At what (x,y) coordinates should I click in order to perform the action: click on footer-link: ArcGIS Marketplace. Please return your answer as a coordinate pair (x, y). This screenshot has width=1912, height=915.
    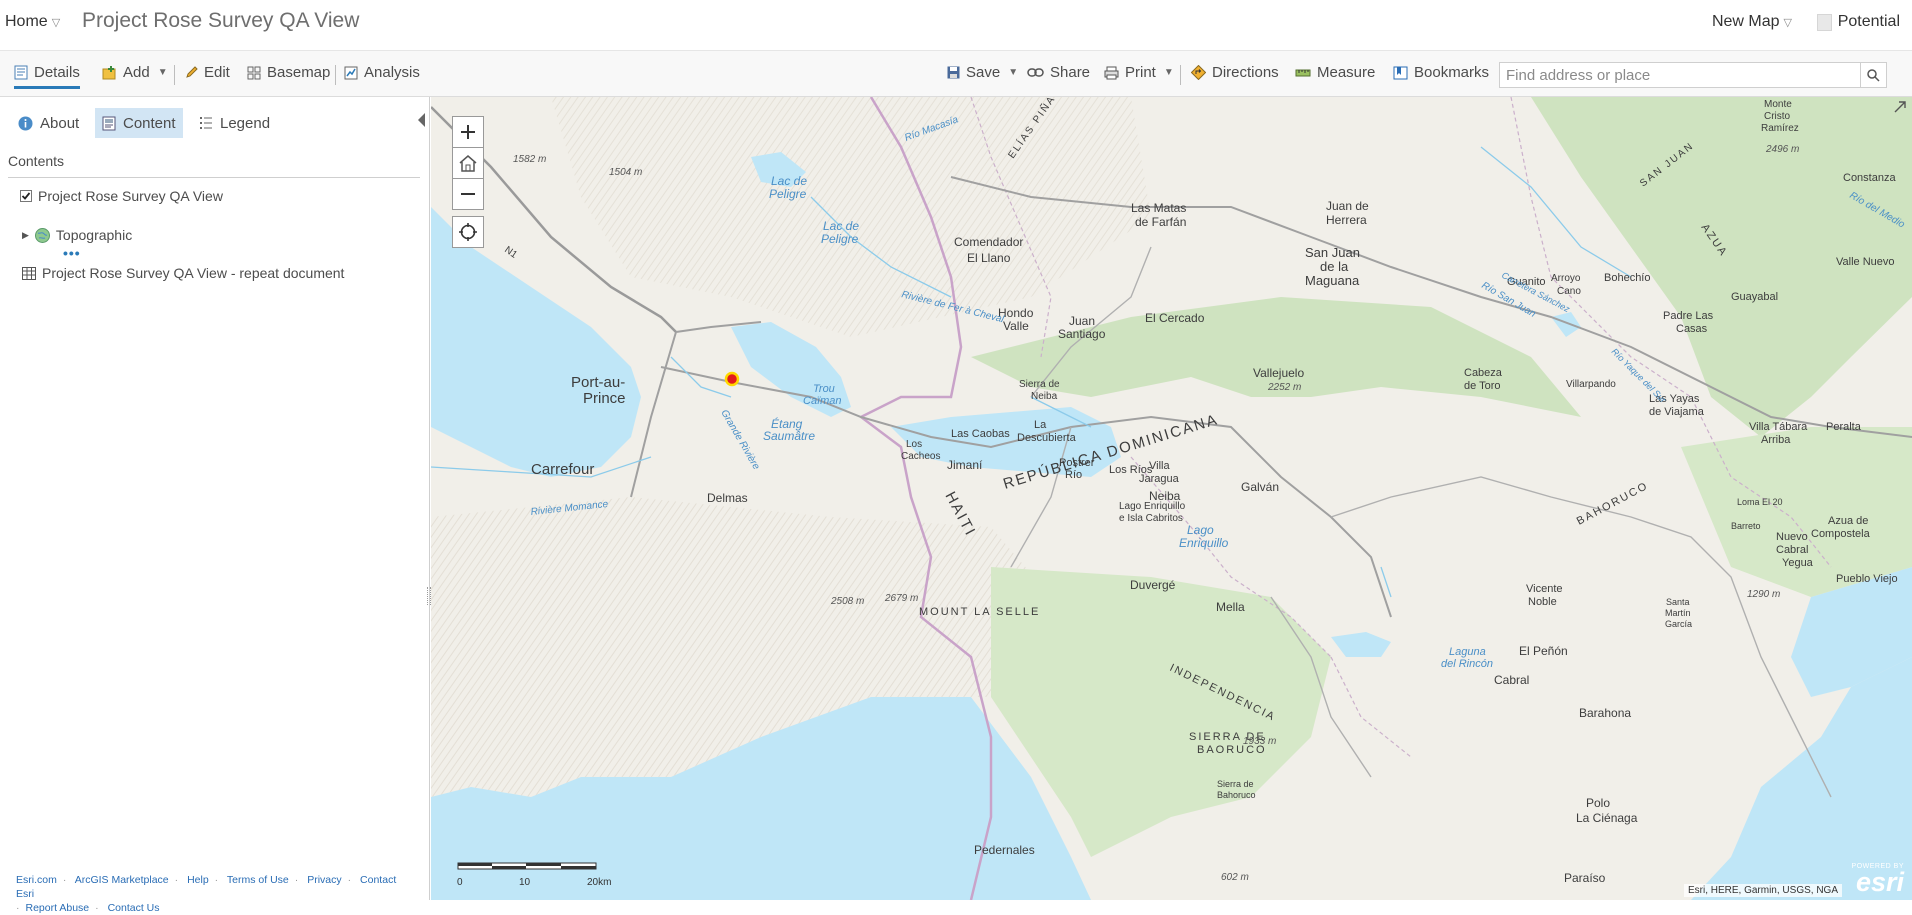
    Looking at the image, I should click on (122, 880).